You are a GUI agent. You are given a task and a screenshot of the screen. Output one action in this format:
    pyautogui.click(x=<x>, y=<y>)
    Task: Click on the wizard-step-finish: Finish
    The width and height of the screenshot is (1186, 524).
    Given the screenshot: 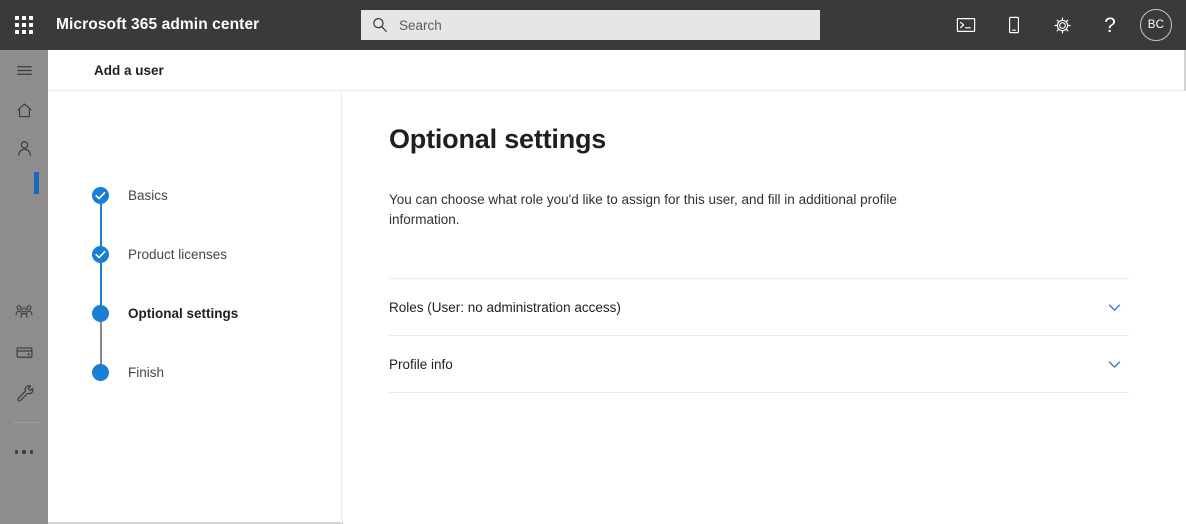 What is the action you would take?
    pyautogui.click(x=128, y=372)
    